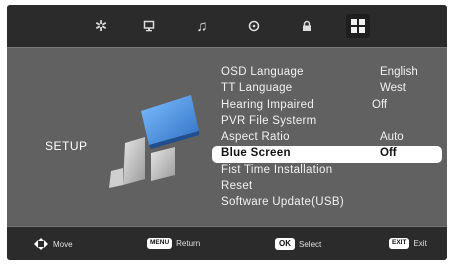 The height and width of the screenshot is (265, 453). I want to click on menu-item-osd-language: OSD Language English, so click(327, 73).